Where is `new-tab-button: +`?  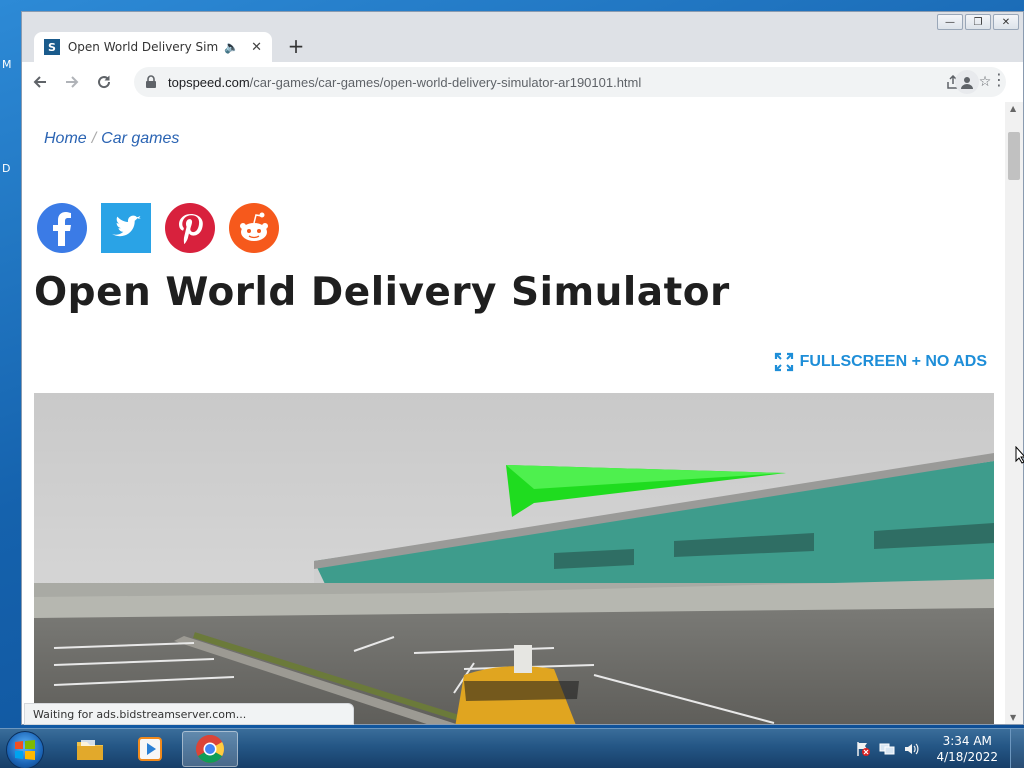
new-tab-button: + is located at coordinates (296, 46).